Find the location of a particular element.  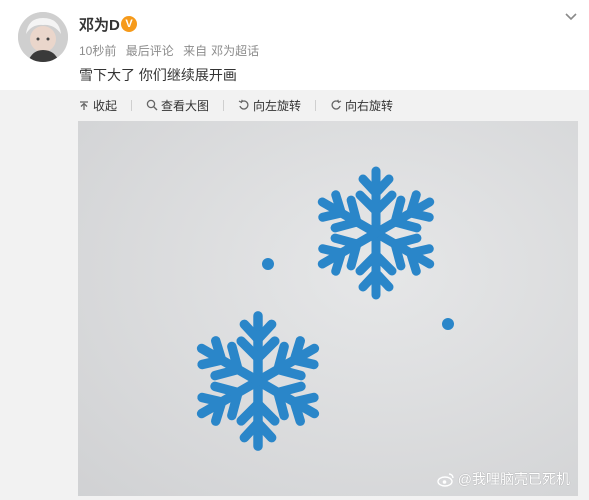

image-toolbar: 收起 查看大图 向左旋转 向右旋转 is located at coordinates (242, 105).